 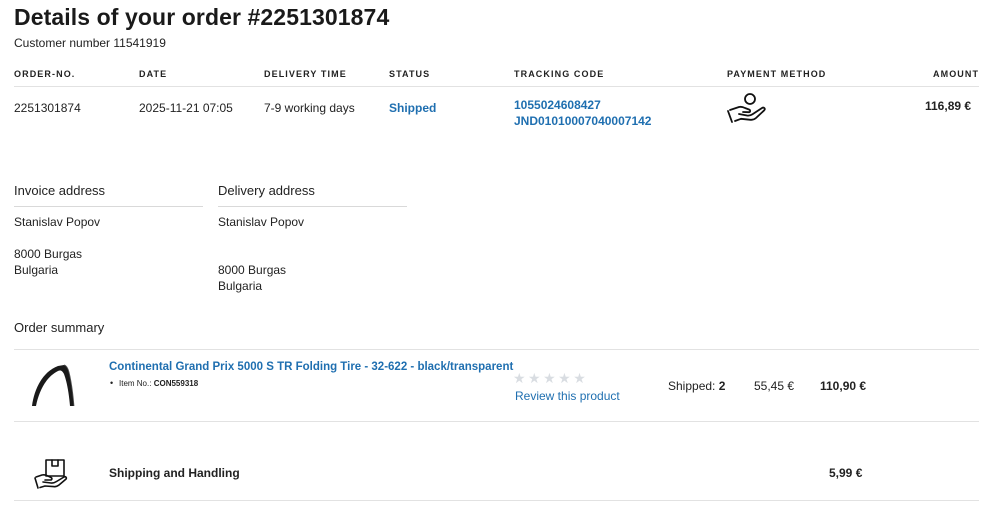 What do you see at coordinates (550, 378) in the screenshot?
I see `rating-stars: ★★★★★` at bounding box center [550, 378].